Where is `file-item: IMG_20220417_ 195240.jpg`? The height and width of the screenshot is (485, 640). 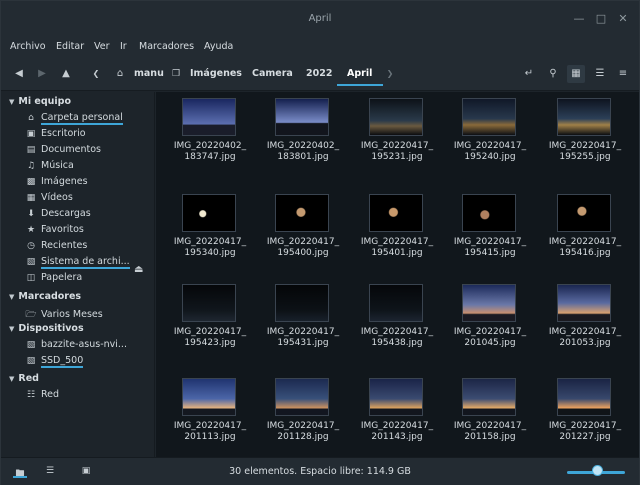 file-item: IMG_20220417_ 195240.jpg is located at coordinates (496, 141).